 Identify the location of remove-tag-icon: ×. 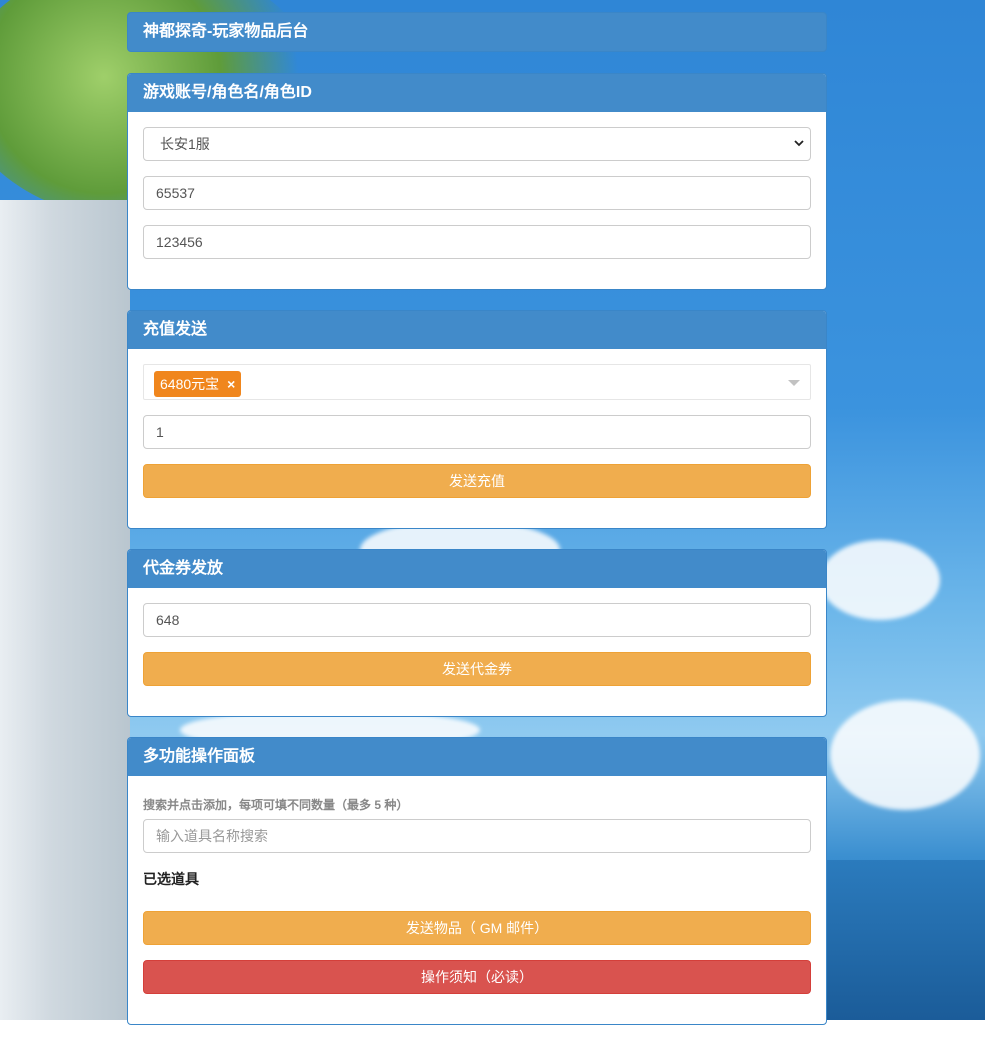
(231, 384).